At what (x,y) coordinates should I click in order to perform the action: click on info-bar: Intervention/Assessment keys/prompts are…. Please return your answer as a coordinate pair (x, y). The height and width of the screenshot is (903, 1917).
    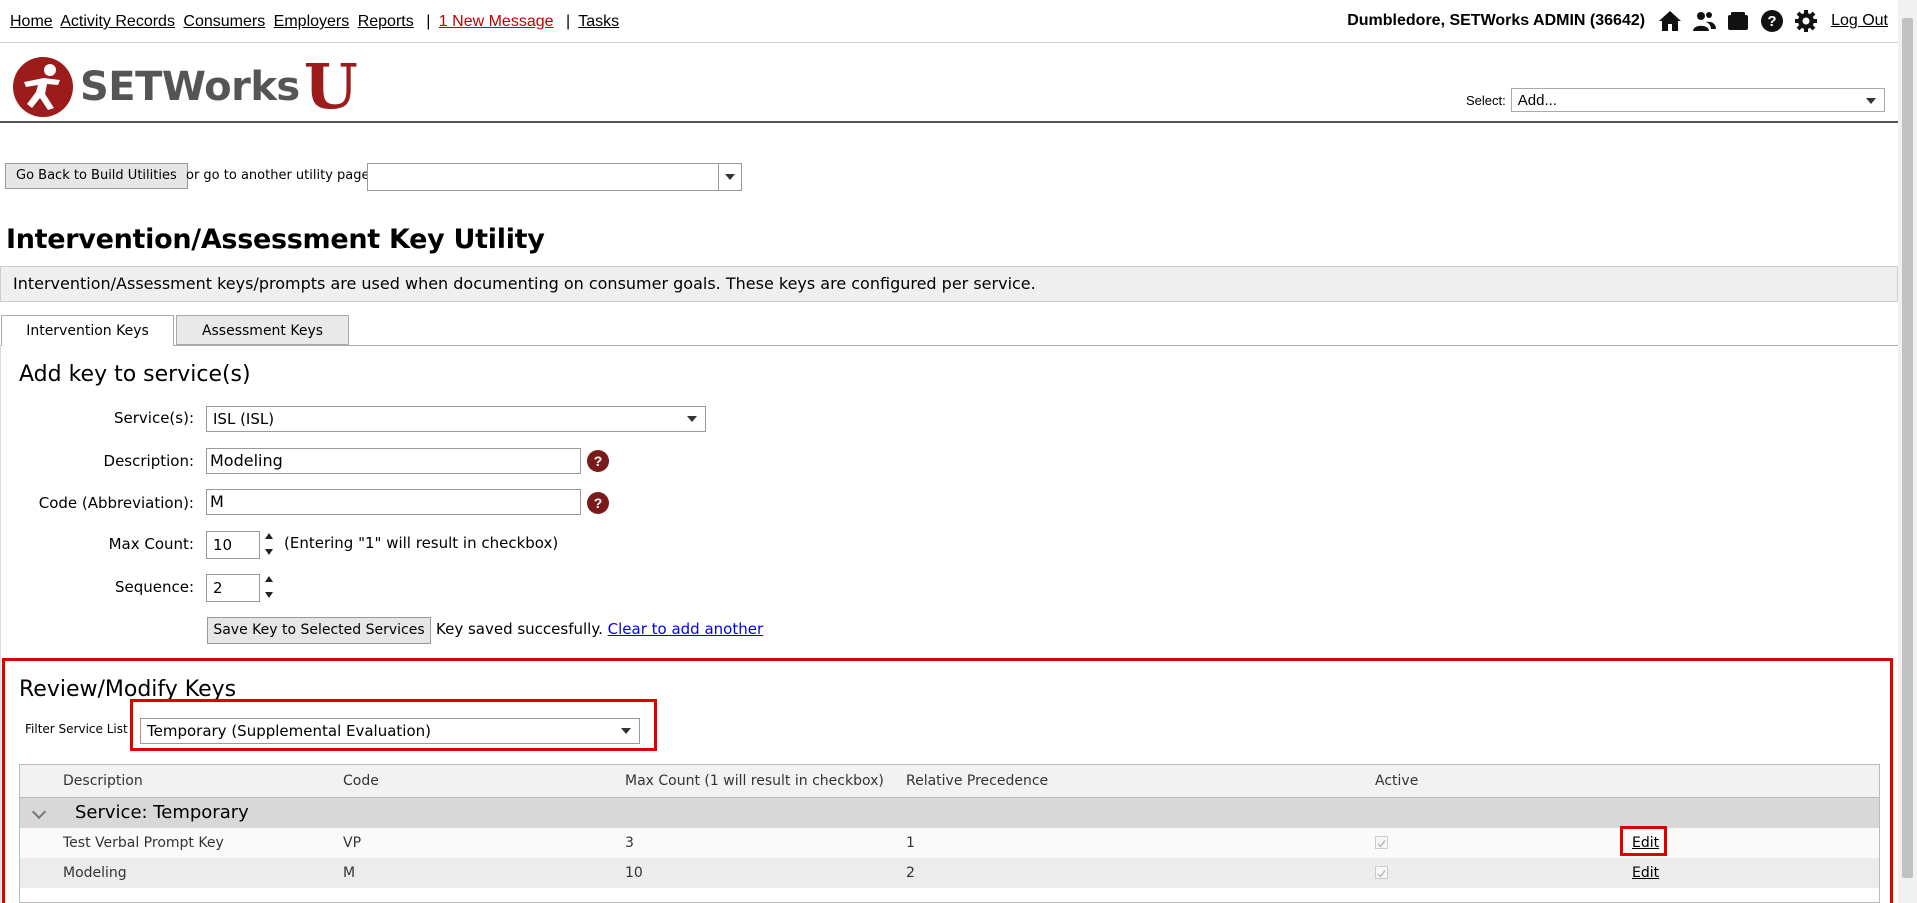
    Looking at the image, I should click on (949, 284).